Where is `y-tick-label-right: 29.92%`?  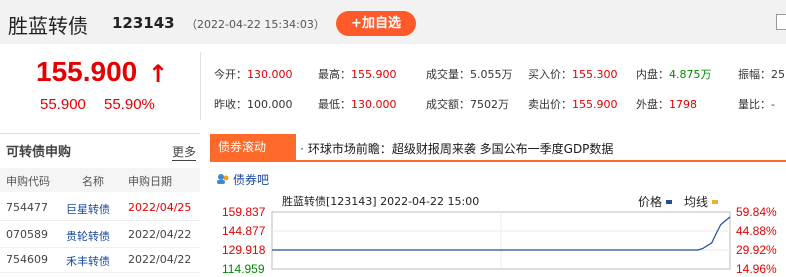 y-tick-label-right: 29.92% is located at coordinates (756, 250).